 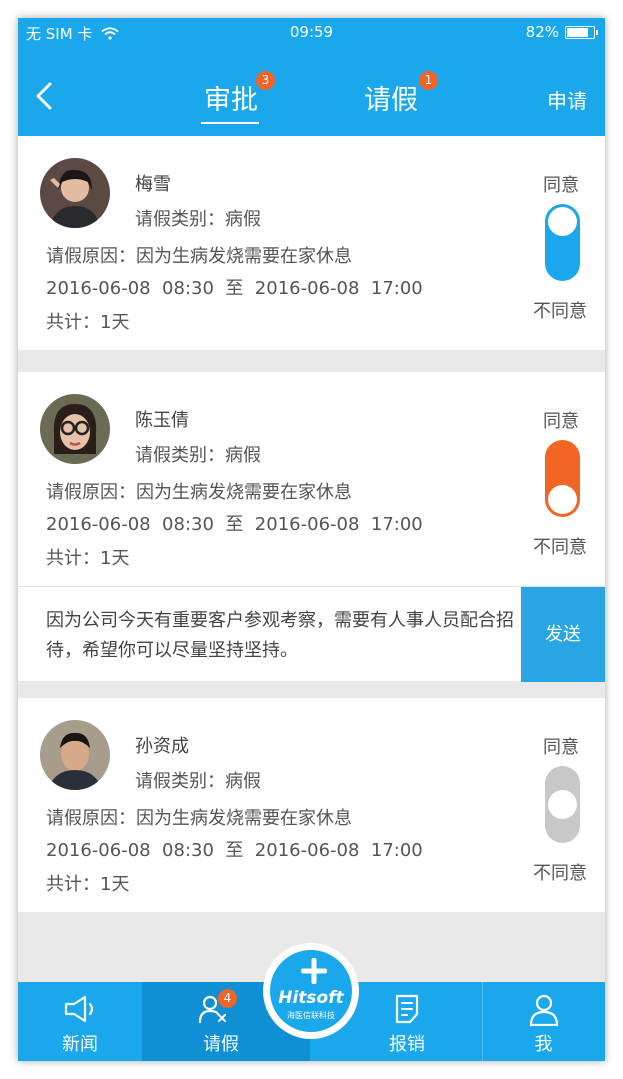 I want to click on nav-label: 请假, so click(x=221, y=1044).